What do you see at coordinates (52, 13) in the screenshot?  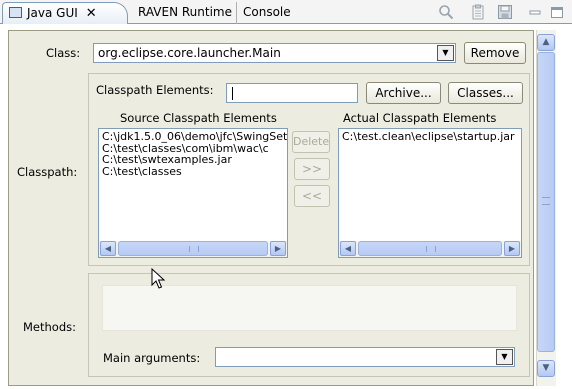 I see `tab-java-gui-label: Java GUI` at bounding box center [52, 13].